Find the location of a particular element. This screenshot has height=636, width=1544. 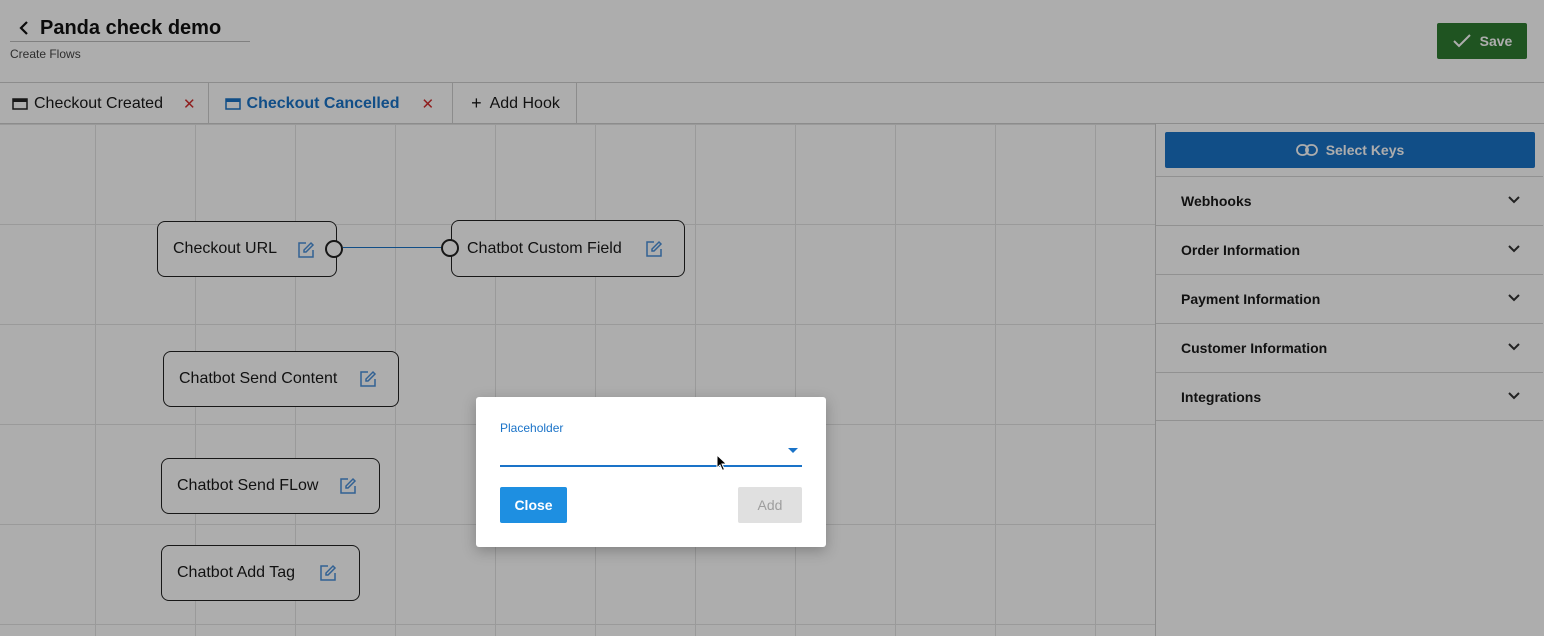

add-button: Add is located at coordinates (770, 505).